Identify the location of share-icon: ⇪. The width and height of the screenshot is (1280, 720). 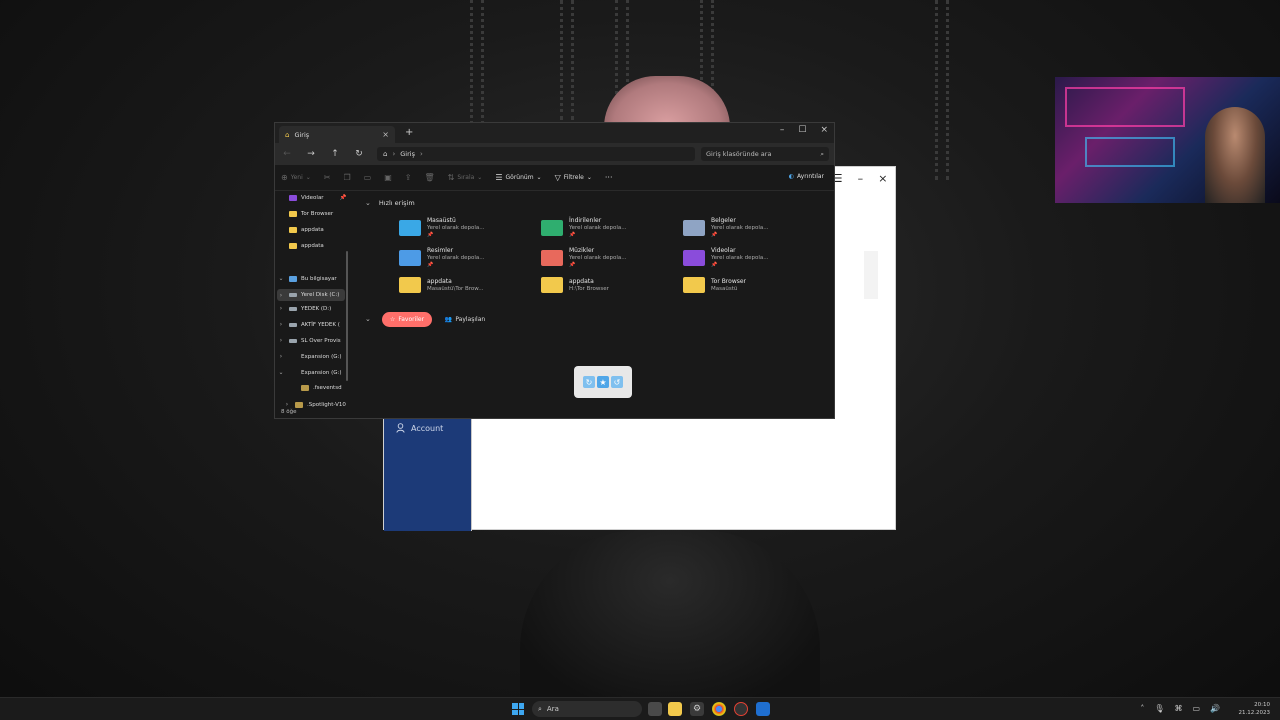
(408, 177).